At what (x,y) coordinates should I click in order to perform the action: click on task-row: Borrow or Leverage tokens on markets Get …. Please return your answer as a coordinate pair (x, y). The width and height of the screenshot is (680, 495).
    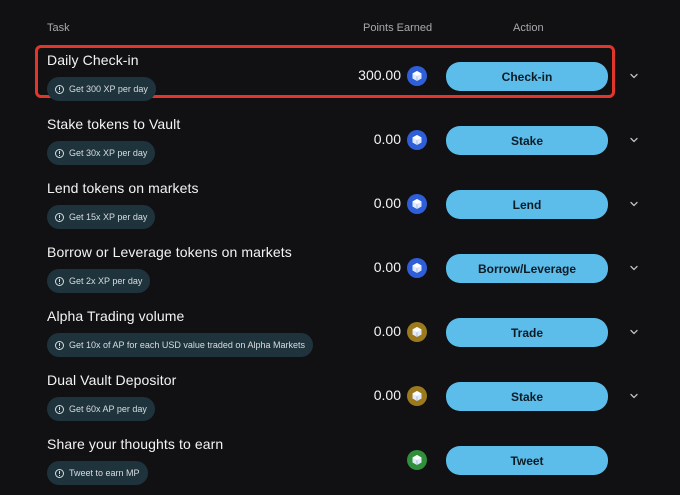
    Looking at the image, I should click on (340, 276).